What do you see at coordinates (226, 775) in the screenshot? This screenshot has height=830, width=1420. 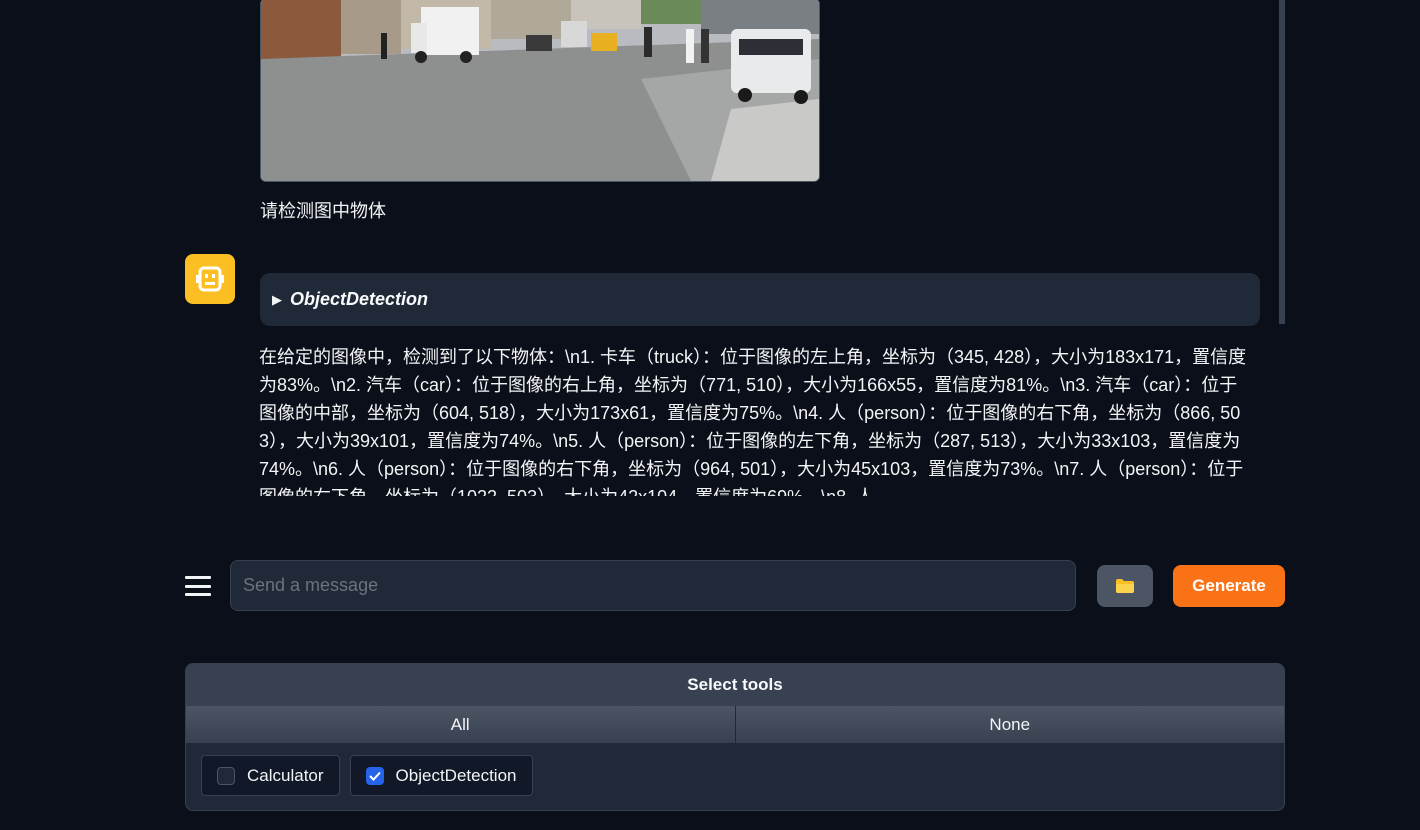 I see `calculator-checkbox` at bounding box center [226, 775].